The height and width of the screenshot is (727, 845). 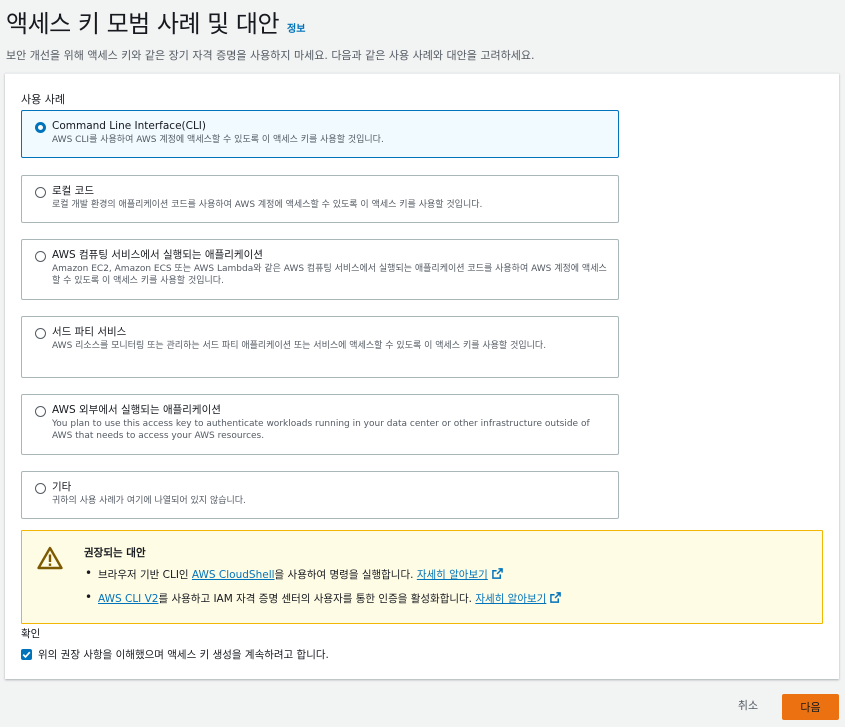 What do you see at coordinates (810, 707) in the screenshot?
I see `next-button: 다음` at bounding box center [810, 707].